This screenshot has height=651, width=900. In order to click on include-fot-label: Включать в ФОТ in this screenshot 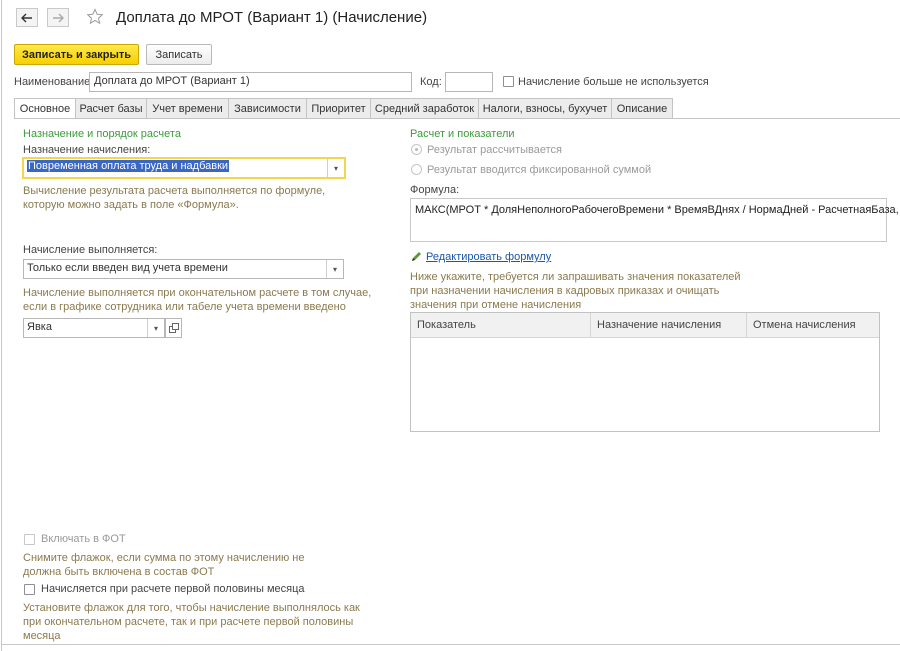, I will do `click(83, 539)`.